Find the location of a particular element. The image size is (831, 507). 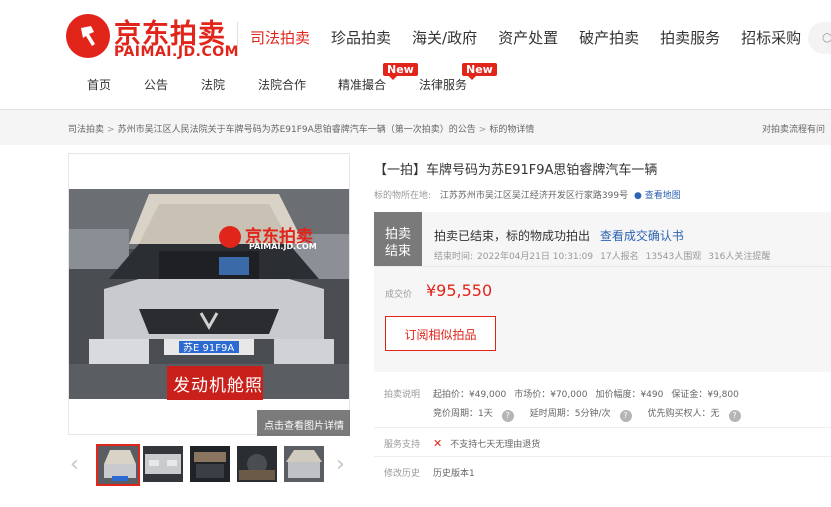

market-price: 市场价：¥70,000 is located at coordinates (551, 395).